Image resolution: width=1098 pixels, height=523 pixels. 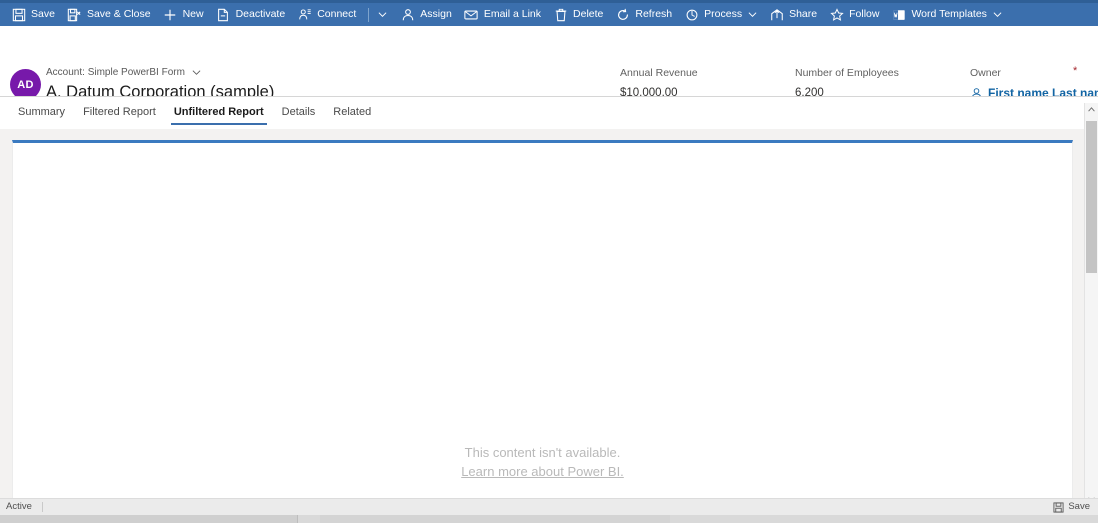 What do you see at coordinates (560, 14) in the screenshot?
I see `delete-icon` at bounding box center [560, 14].